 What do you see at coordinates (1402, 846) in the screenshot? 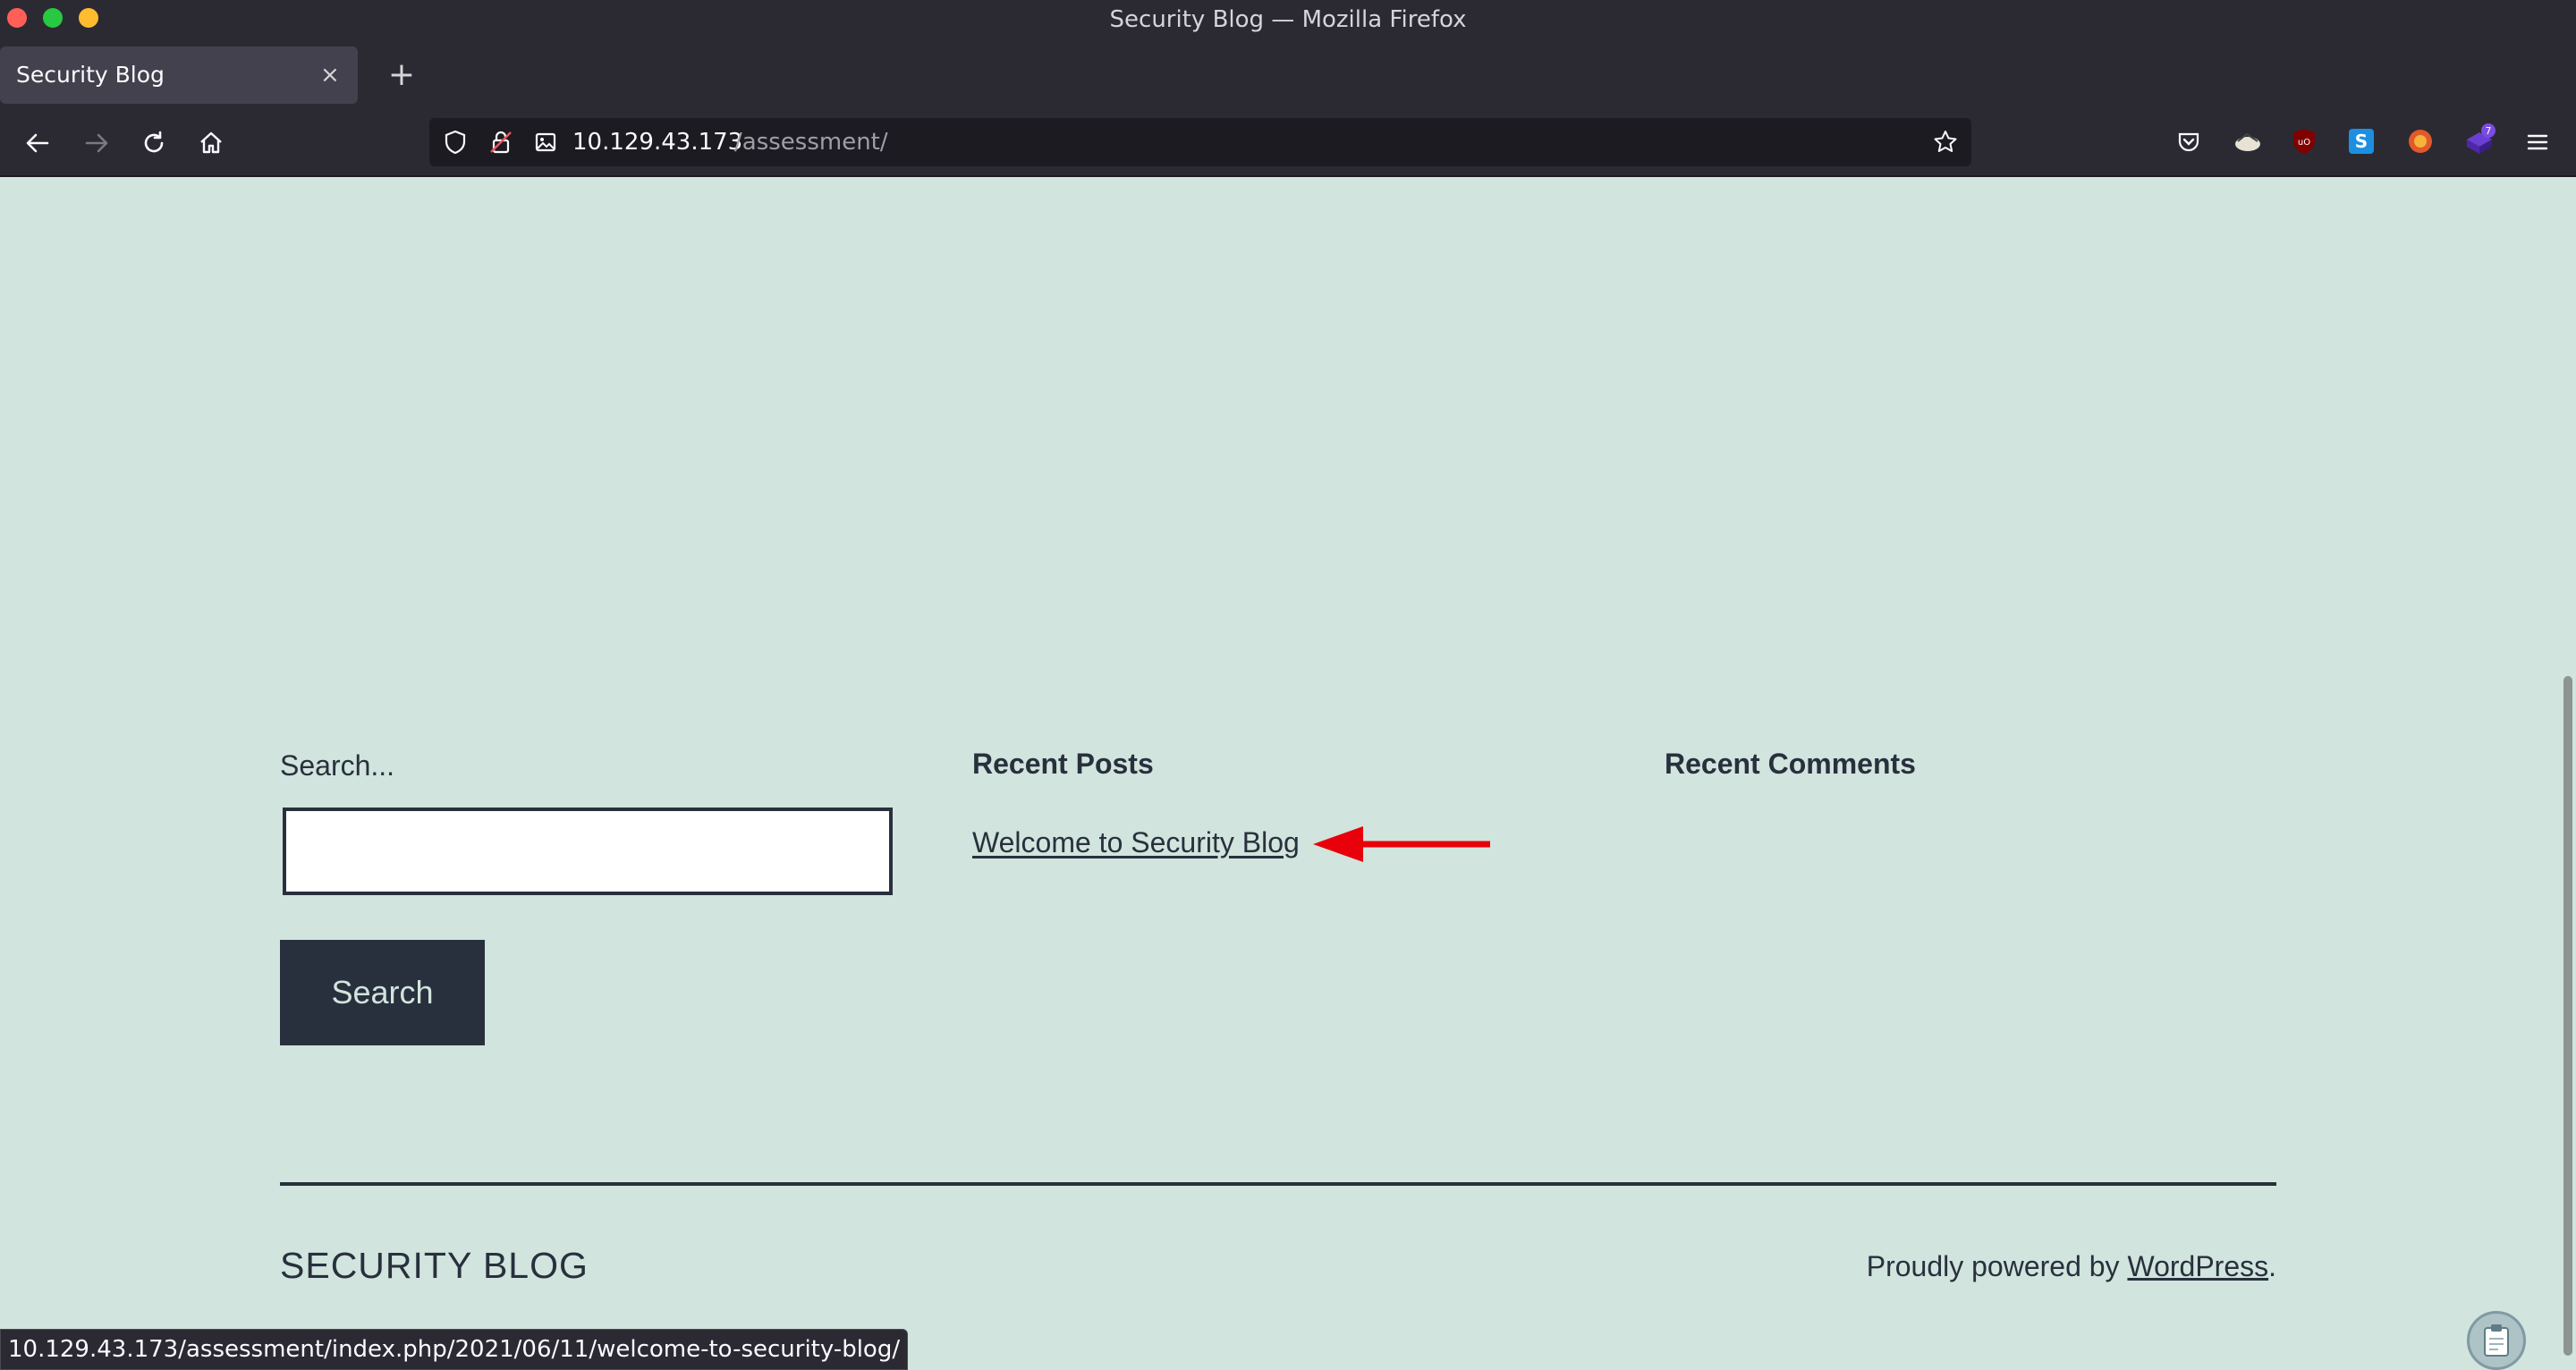
I see `annotation-arrow-icon` at bounding box center [1402, 846].